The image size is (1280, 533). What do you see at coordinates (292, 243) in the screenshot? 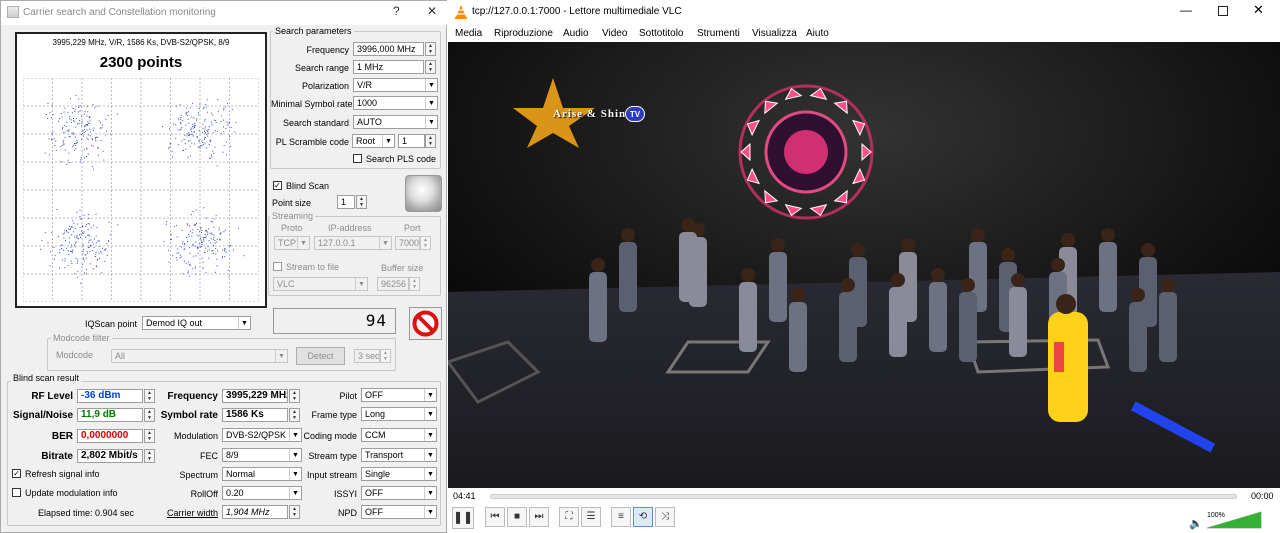
I see `proto-select: TCP ▼` at bounding box center [292, 243].